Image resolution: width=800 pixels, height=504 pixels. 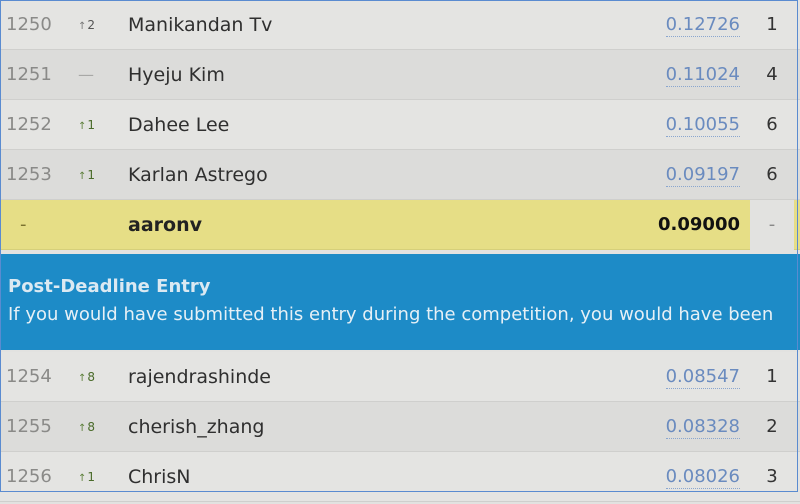 I want to click on score-value: 0.10055, so click(x=702, y=125).